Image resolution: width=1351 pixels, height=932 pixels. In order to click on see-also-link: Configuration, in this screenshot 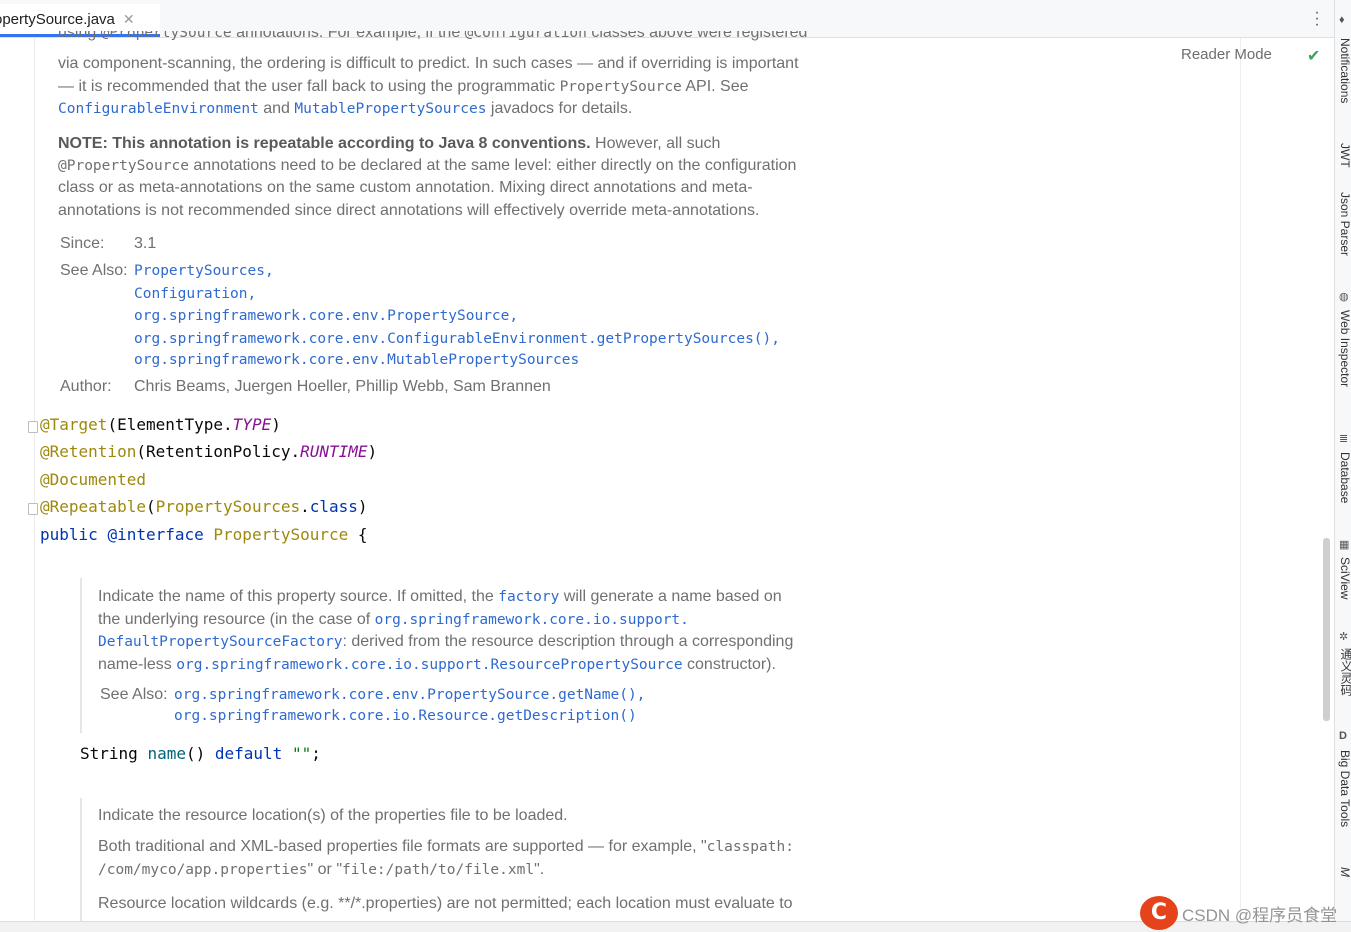, I will do `click(195, 294)`.